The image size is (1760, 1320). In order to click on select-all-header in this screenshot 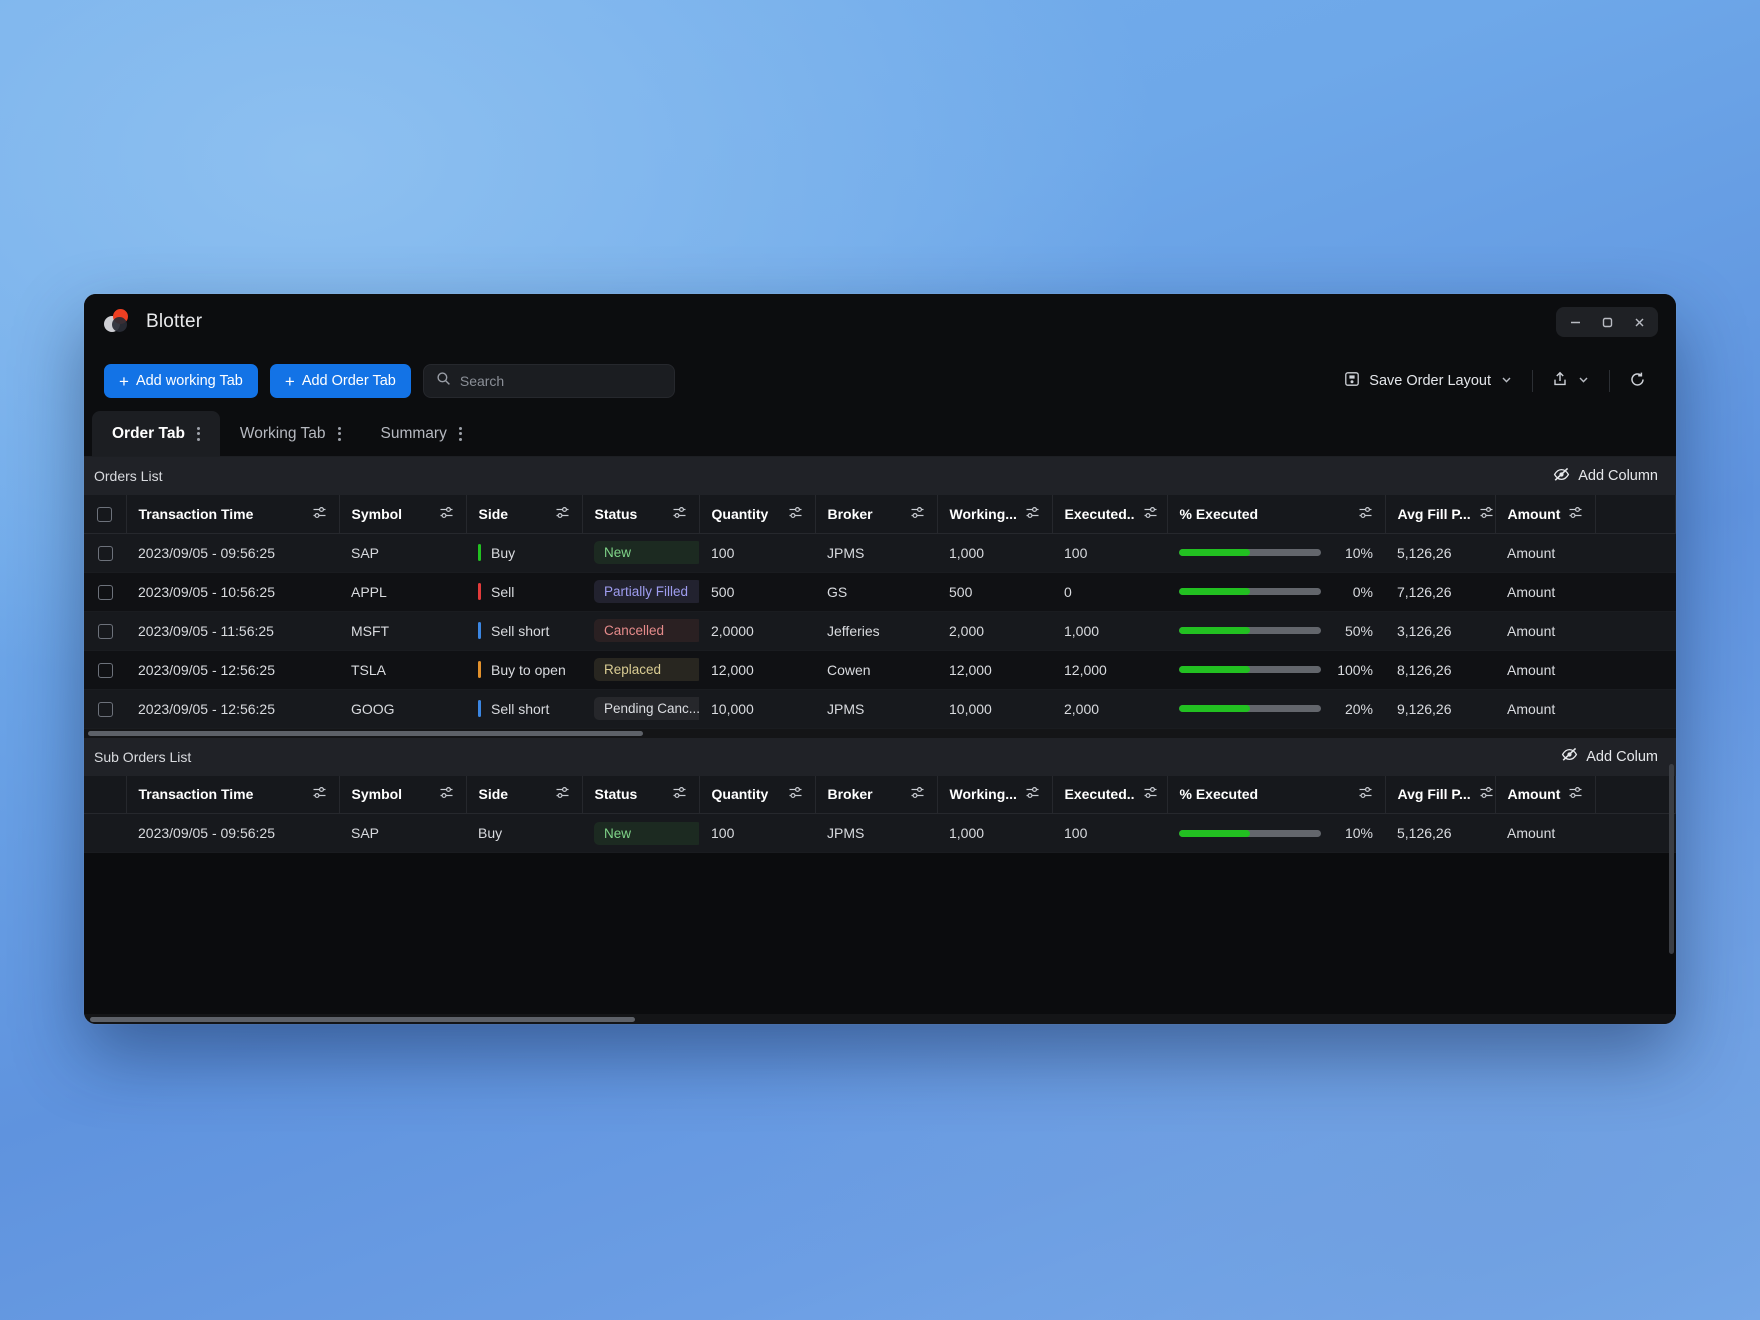, I will do `click(105, 514)`.